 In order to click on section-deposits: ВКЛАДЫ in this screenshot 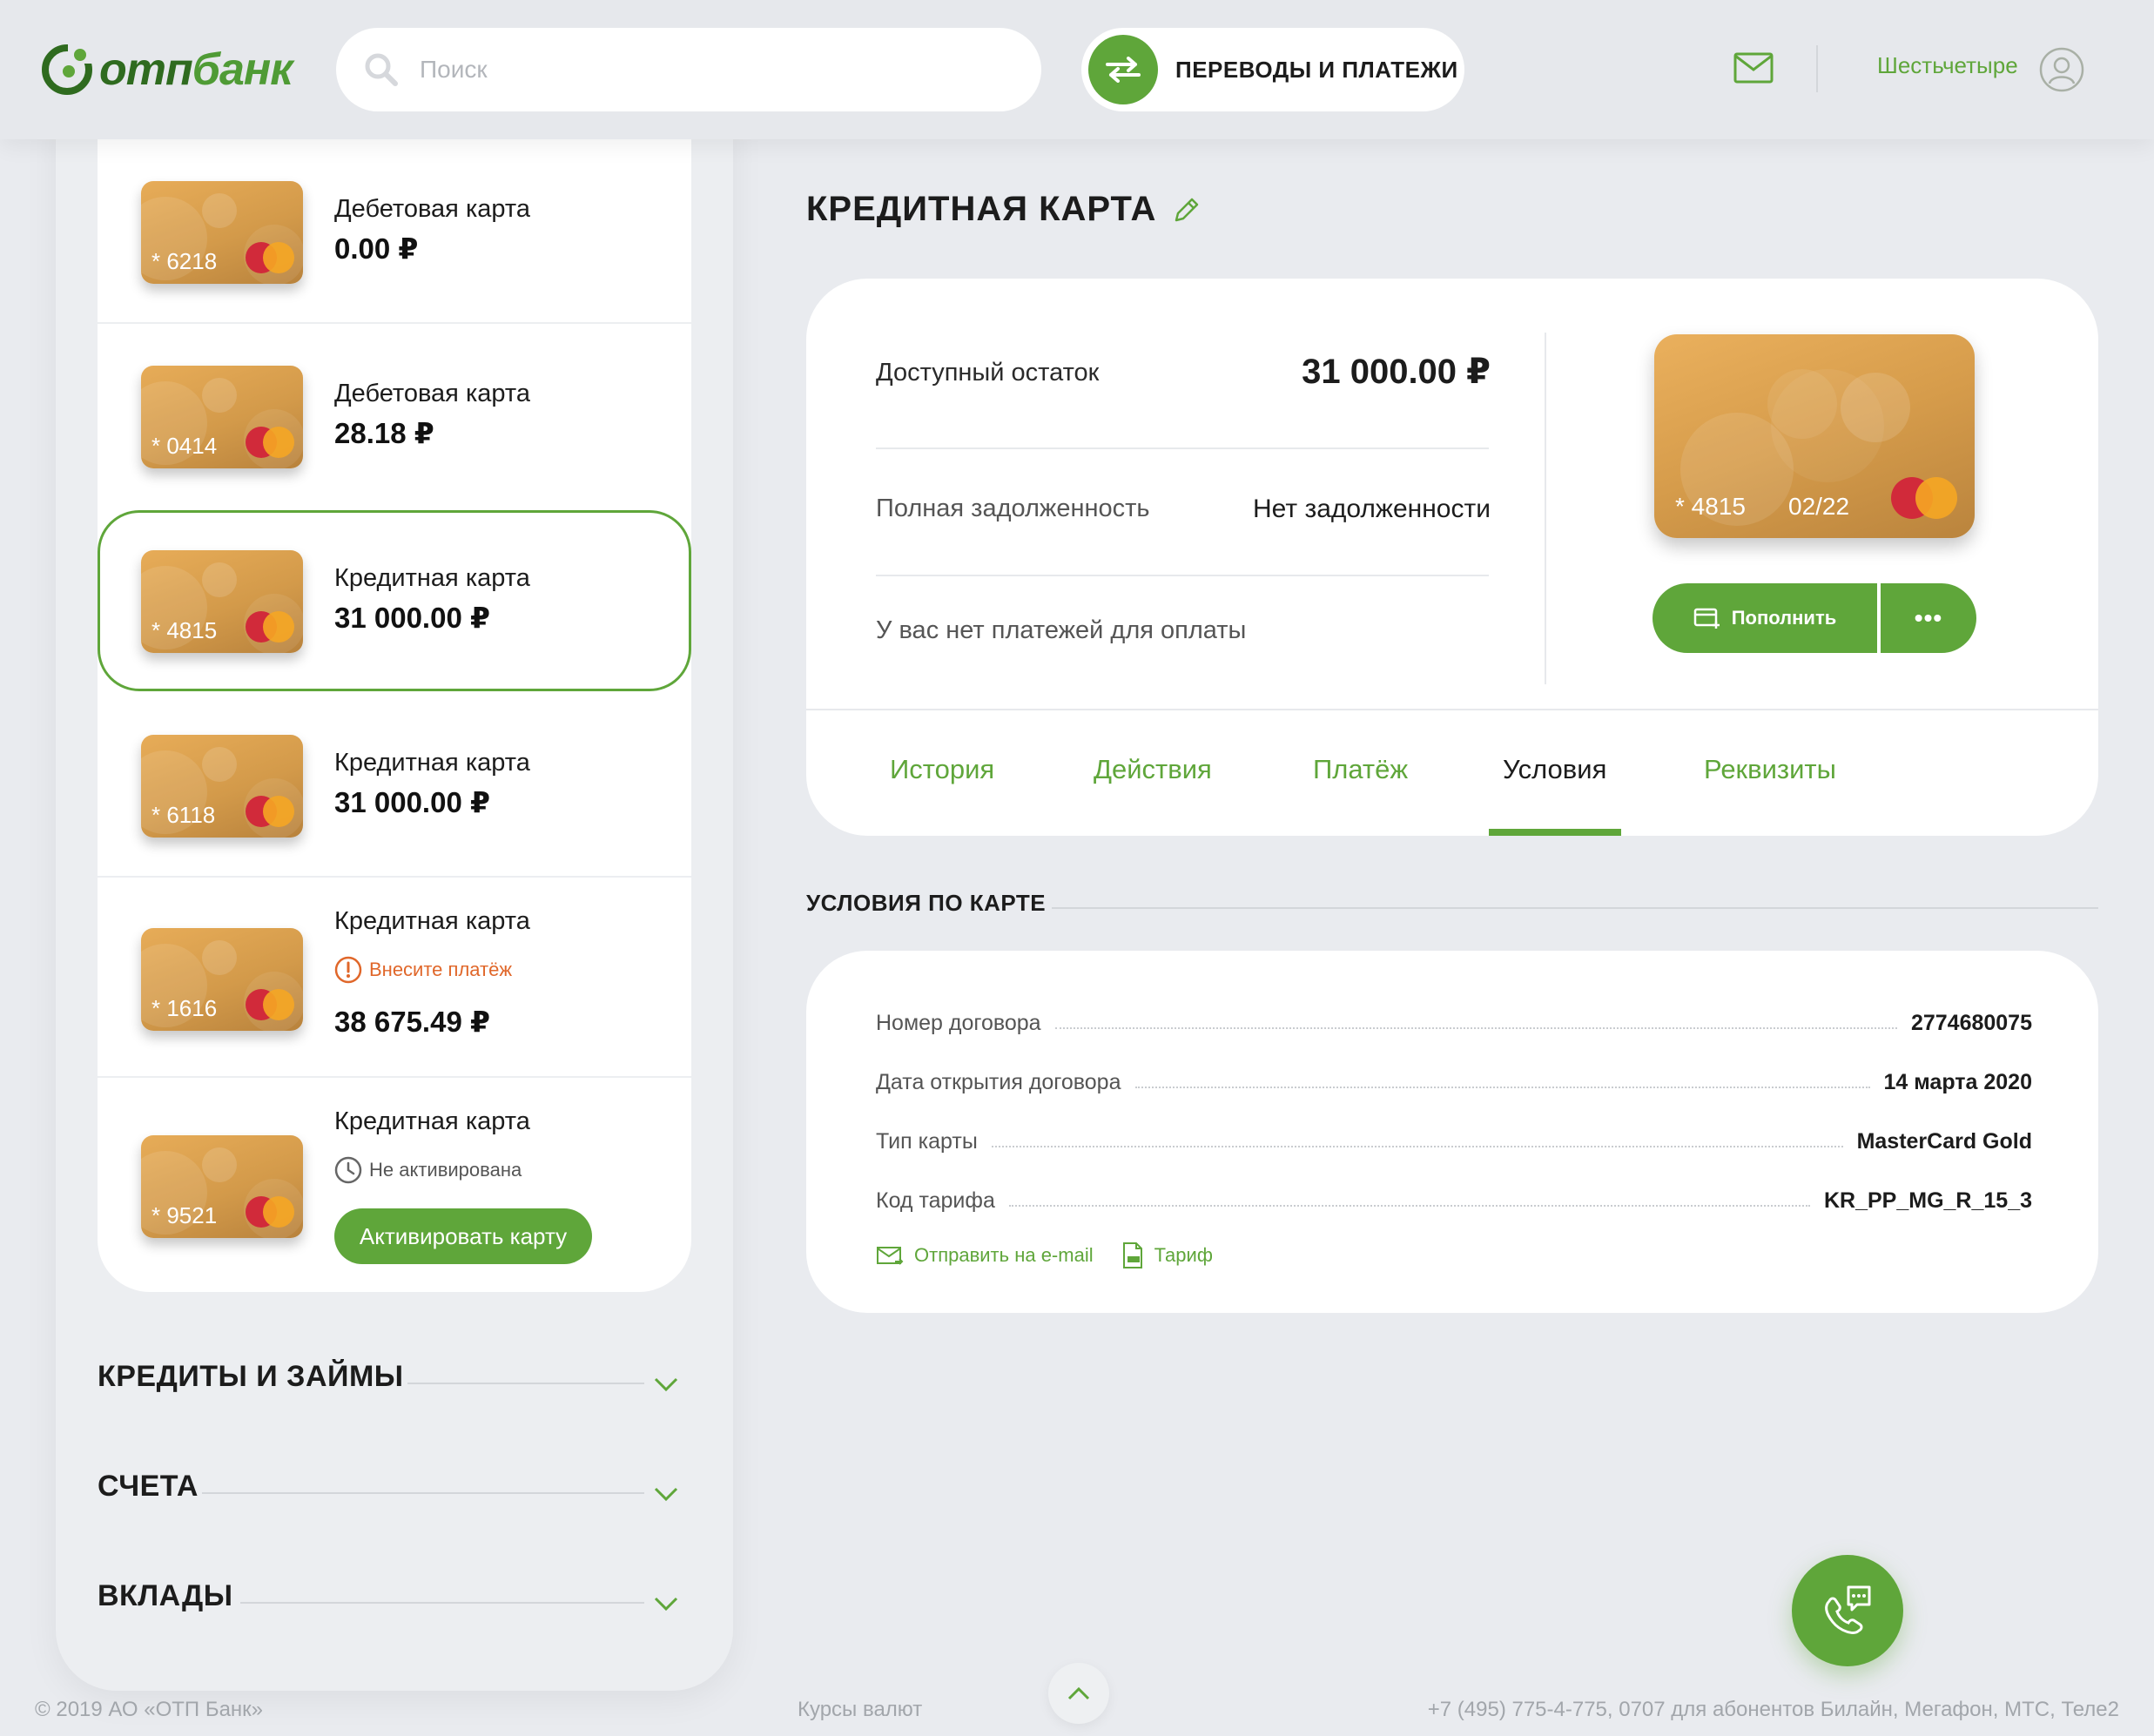, I will do `click(394, 1605)`.